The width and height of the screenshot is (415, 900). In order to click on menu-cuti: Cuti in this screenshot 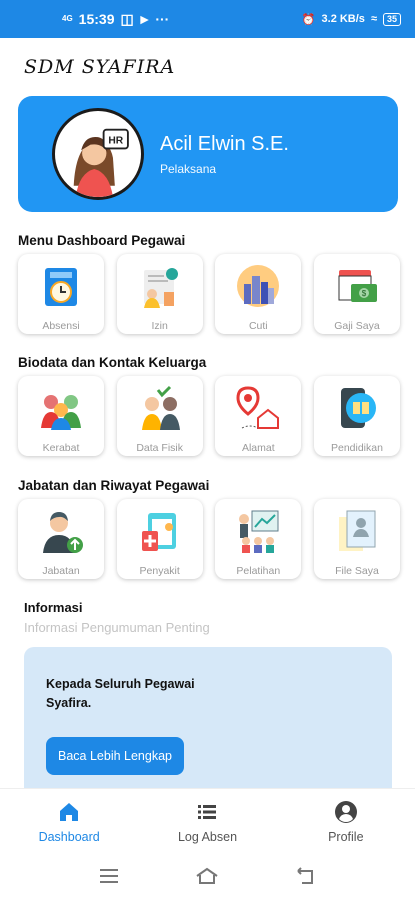, I will do `click(258, 294)`.